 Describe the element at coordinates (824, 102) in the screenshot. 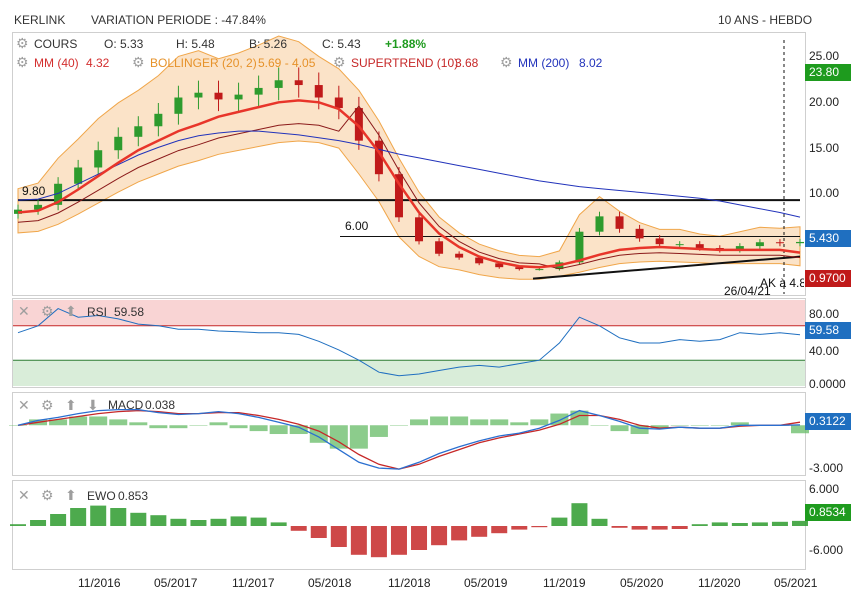

I see `price-tick: 20.00` at that location.